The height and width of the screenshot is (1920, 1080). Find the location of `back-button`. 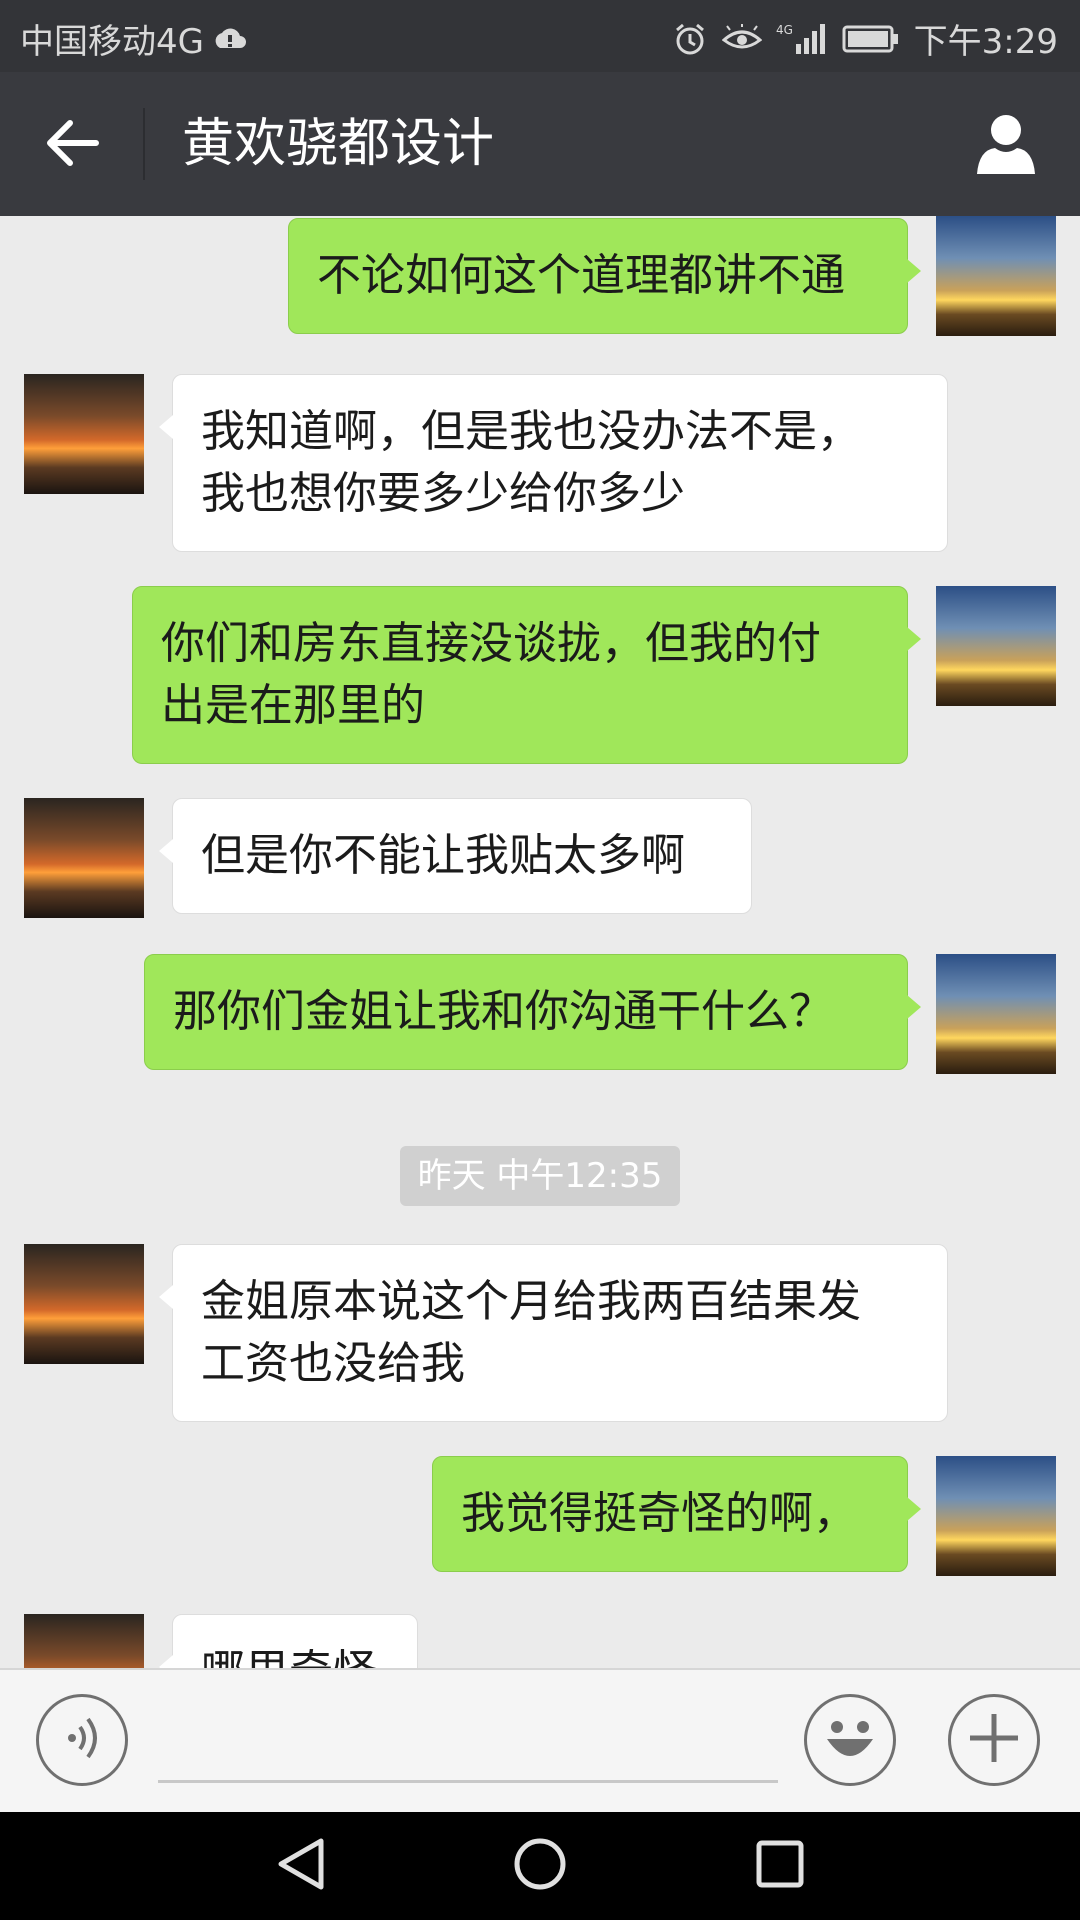

back-button is located at coordinates (73, 145).